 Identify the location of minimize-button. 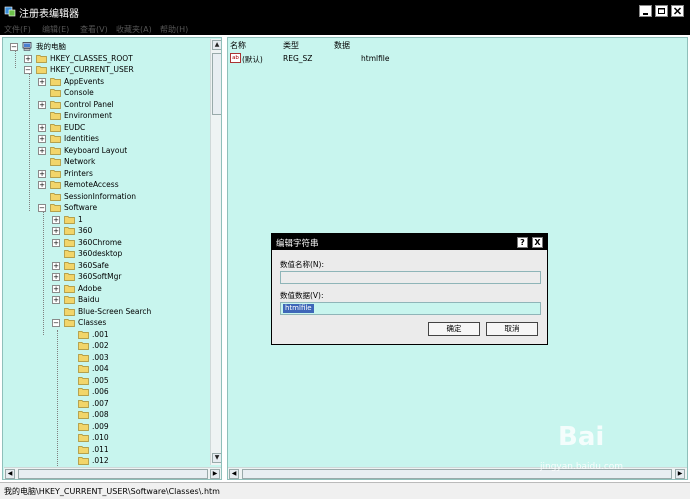
(645, 11).